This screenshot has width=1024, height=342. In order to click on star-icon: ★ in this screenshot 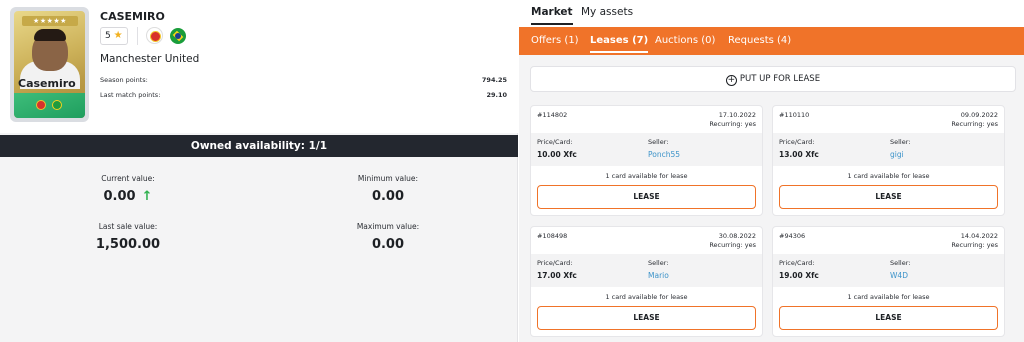, I will do `click(118, 35)`.